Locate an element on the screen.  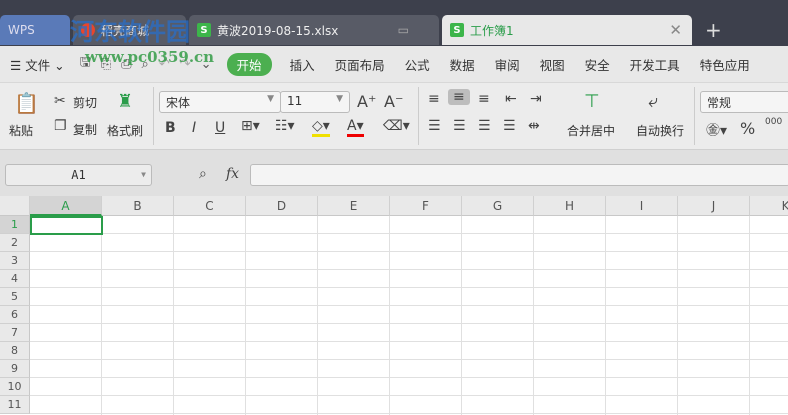
row-header-9: 9 is located at coordinates (15, 369).